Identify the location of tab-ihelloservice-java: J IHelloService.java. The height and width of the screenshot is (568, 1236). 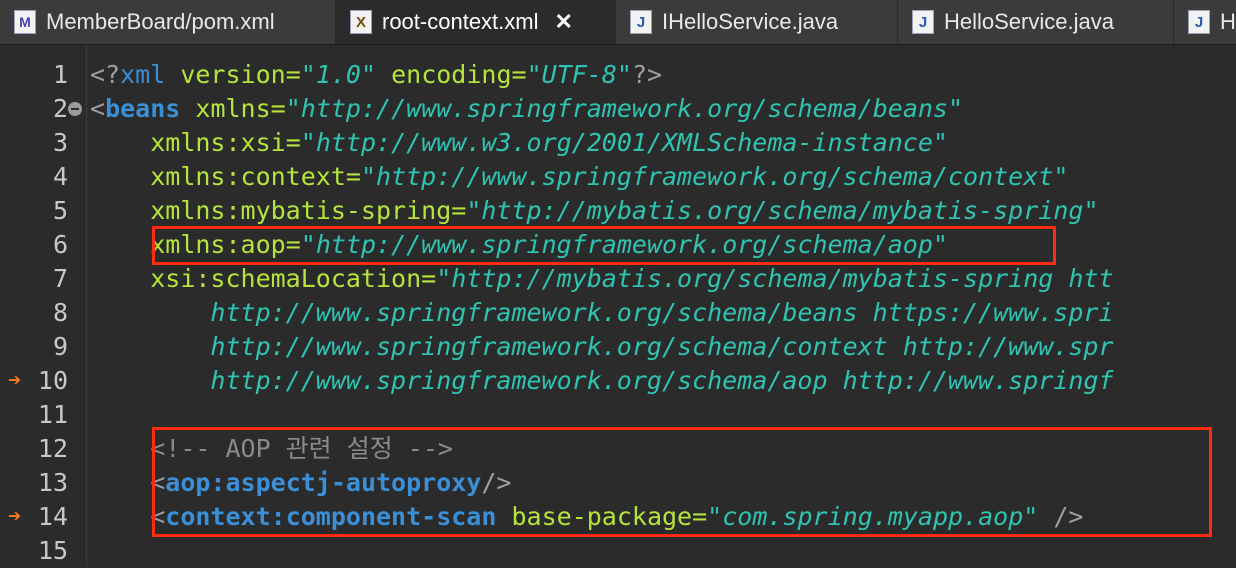
(757, 22).